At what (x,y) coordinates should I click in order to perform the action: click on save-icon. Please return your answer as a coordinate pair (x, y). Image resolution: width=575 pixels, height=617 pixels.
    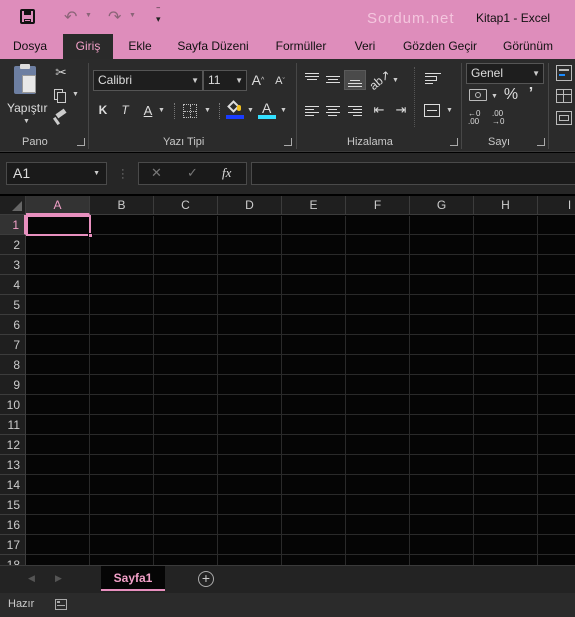
    Looking at the image, I should click on (27, 16).